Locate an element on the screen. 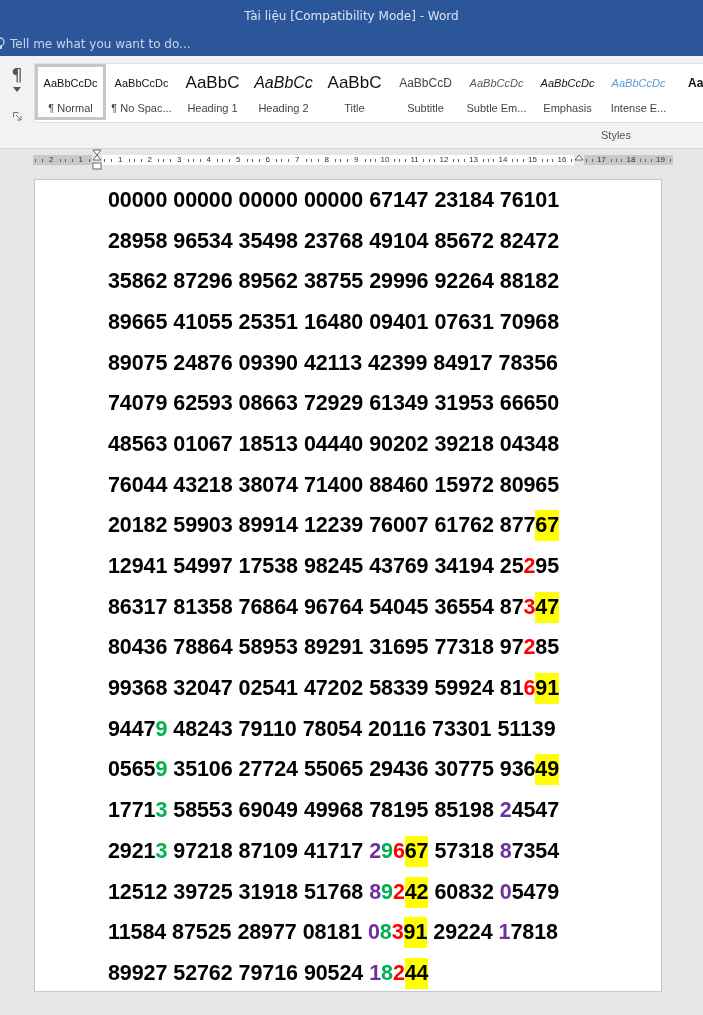 The image size is (703, 1015). number-group: 20182 is located at coordinates (138, 526).